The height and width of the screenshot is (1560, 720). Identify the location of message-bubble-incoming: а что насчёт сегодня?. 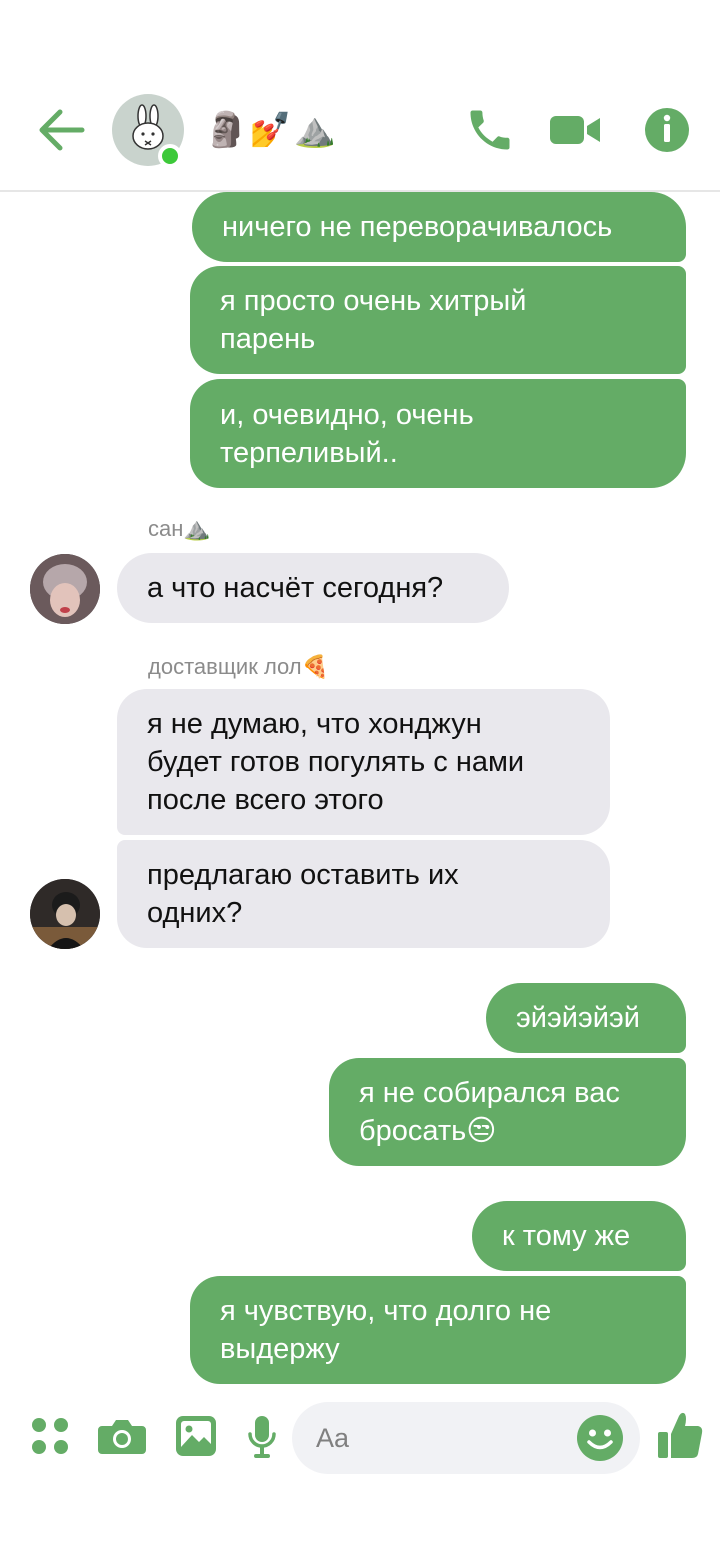
(313, 588).